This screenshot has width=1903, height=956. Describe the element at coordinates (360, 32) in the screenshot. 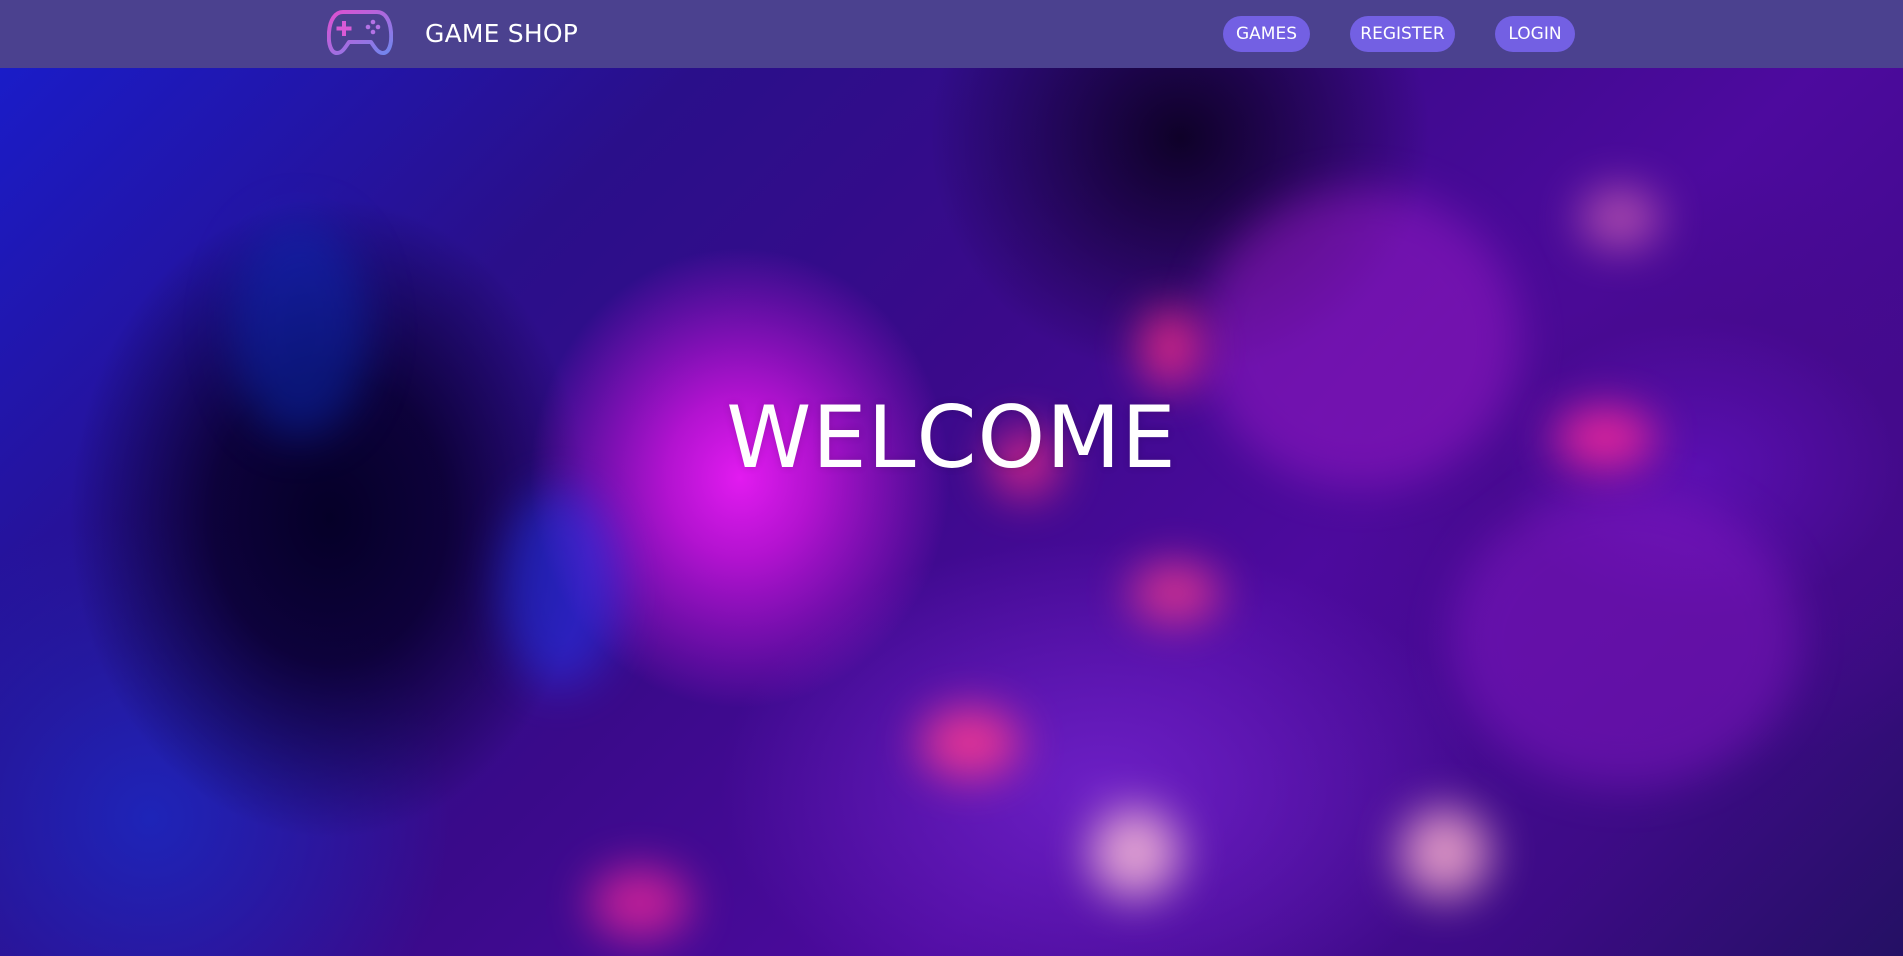

I see `gamepad-icon` at that location.